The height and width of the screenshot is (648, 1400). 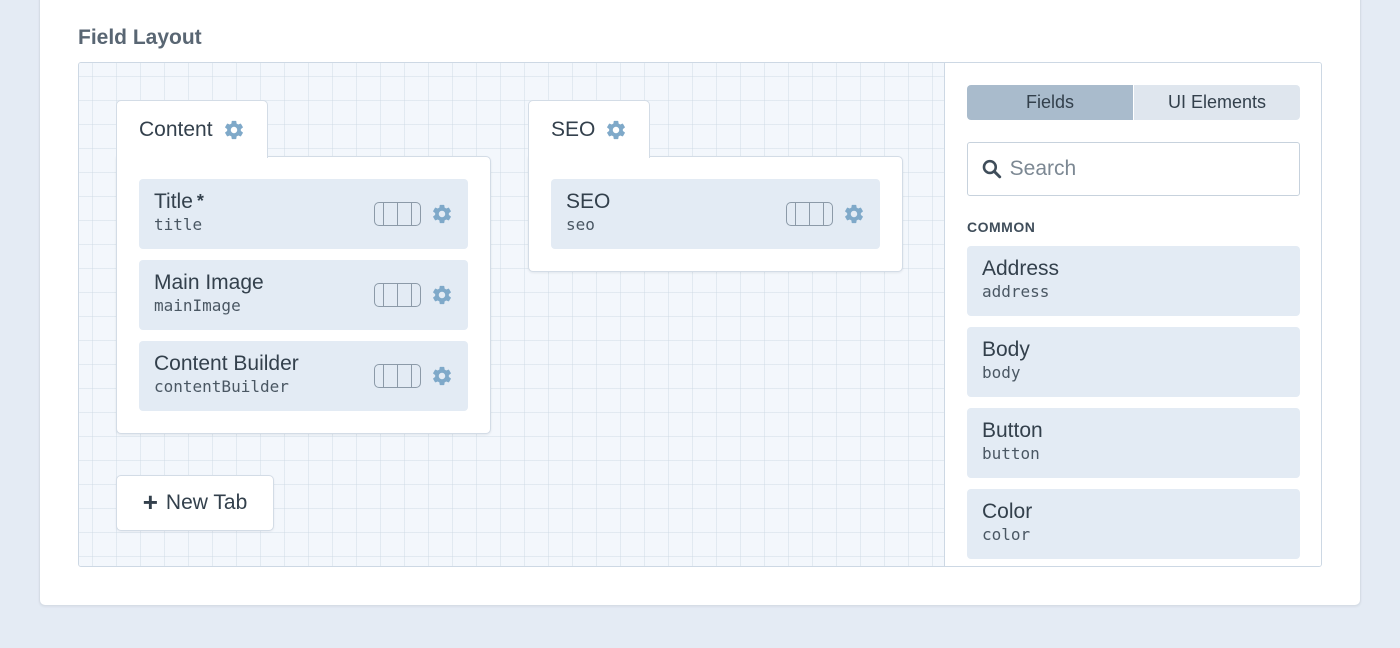 I want to click on library-field-button: Button button, so click(x=1133, y=443).